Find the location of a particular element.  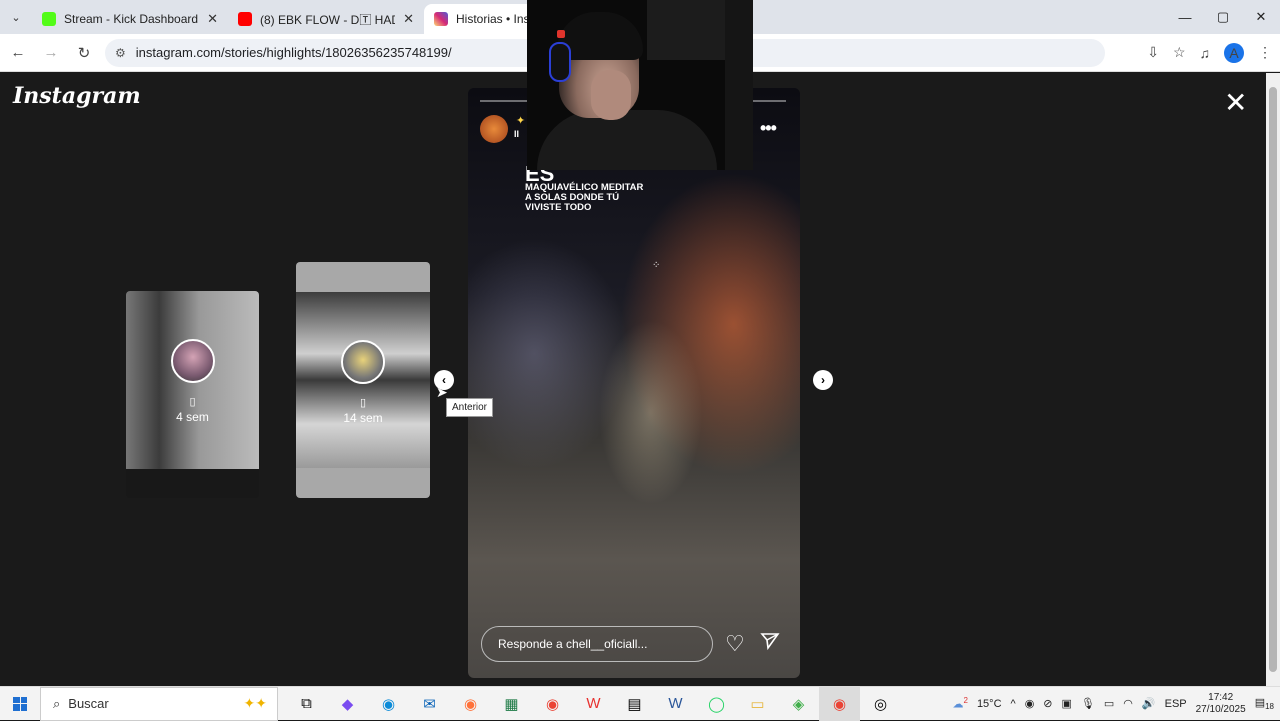

window-controls: — ▢ ✕ is located at coordinates (1223, 17).